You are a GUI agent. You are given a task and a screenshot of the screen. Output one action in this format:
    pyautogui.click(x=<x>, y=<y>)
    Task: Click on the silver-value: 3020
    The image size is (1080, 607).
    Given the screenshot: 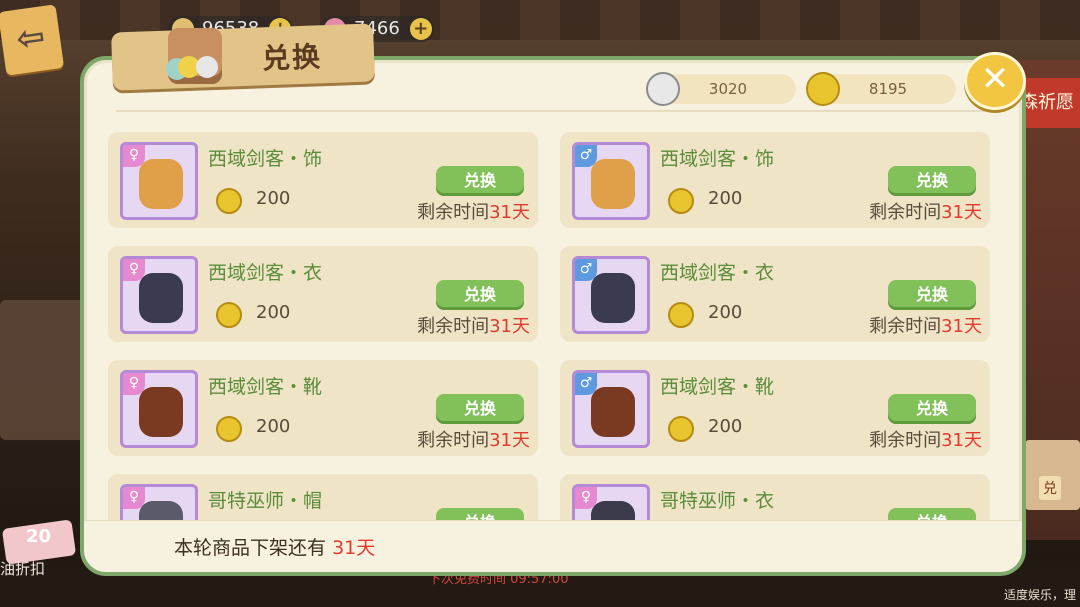 What is the action you would take?
    pyautogui.click(x=728, y=89)
    